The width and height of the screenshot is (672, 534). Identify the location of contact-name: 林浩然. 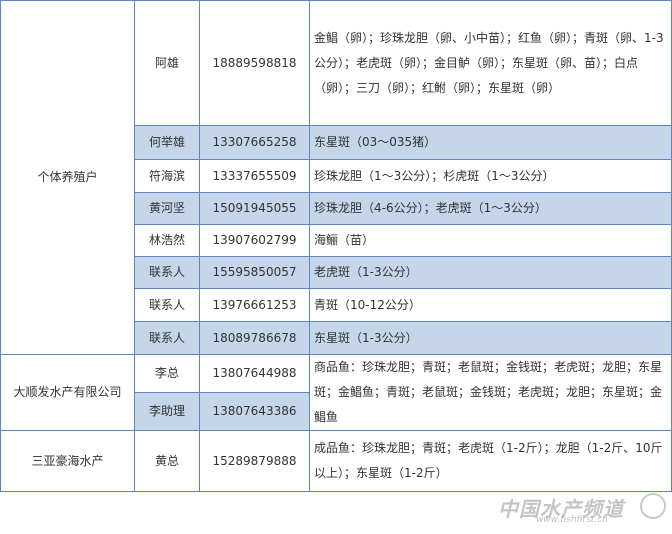
(167, 240).